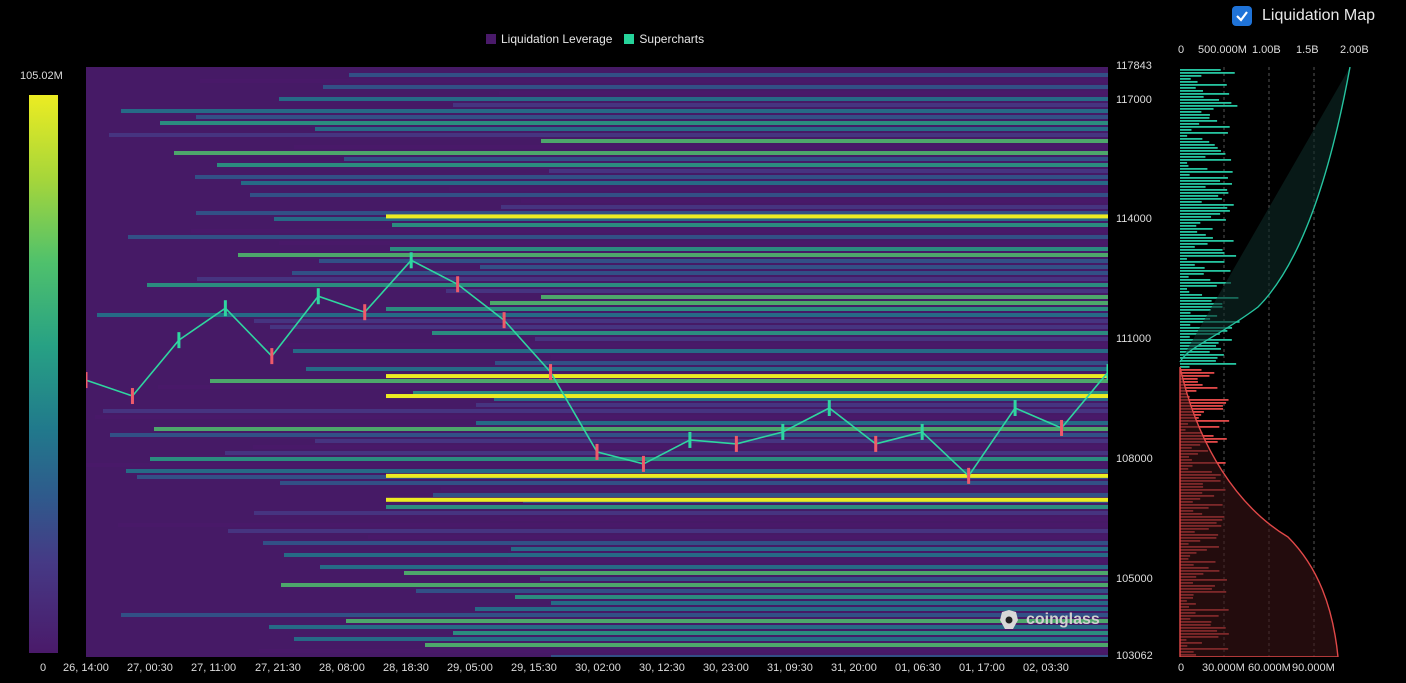  Describe the element at coordinates (1307, 50) in the screenshot. I see `liq-map-top-tick: 1.5B` at that location.